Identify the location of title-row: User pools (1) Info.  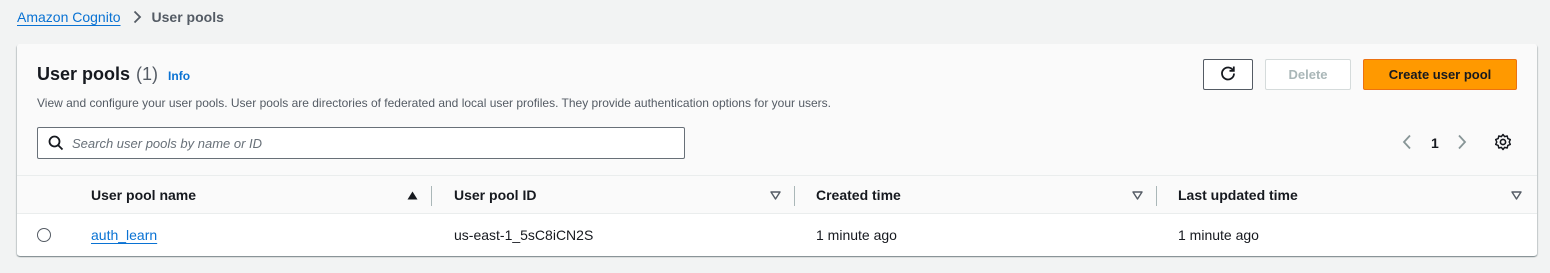
(113, 75).